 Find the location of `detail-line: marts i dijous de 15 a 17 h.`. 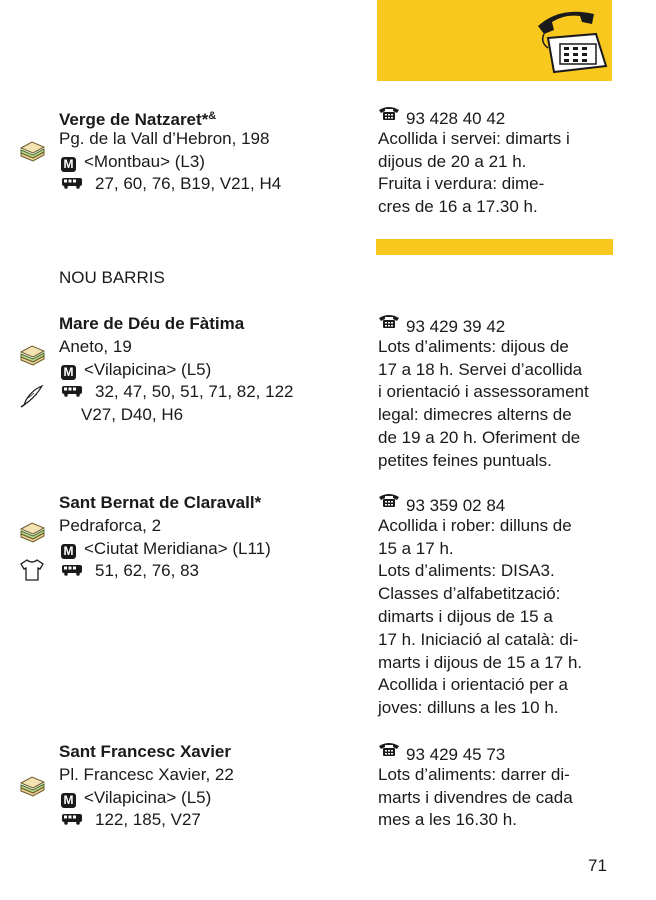

detail-line: marts i dijous de 15 a 17 h. is located at coordinates (480, 662).